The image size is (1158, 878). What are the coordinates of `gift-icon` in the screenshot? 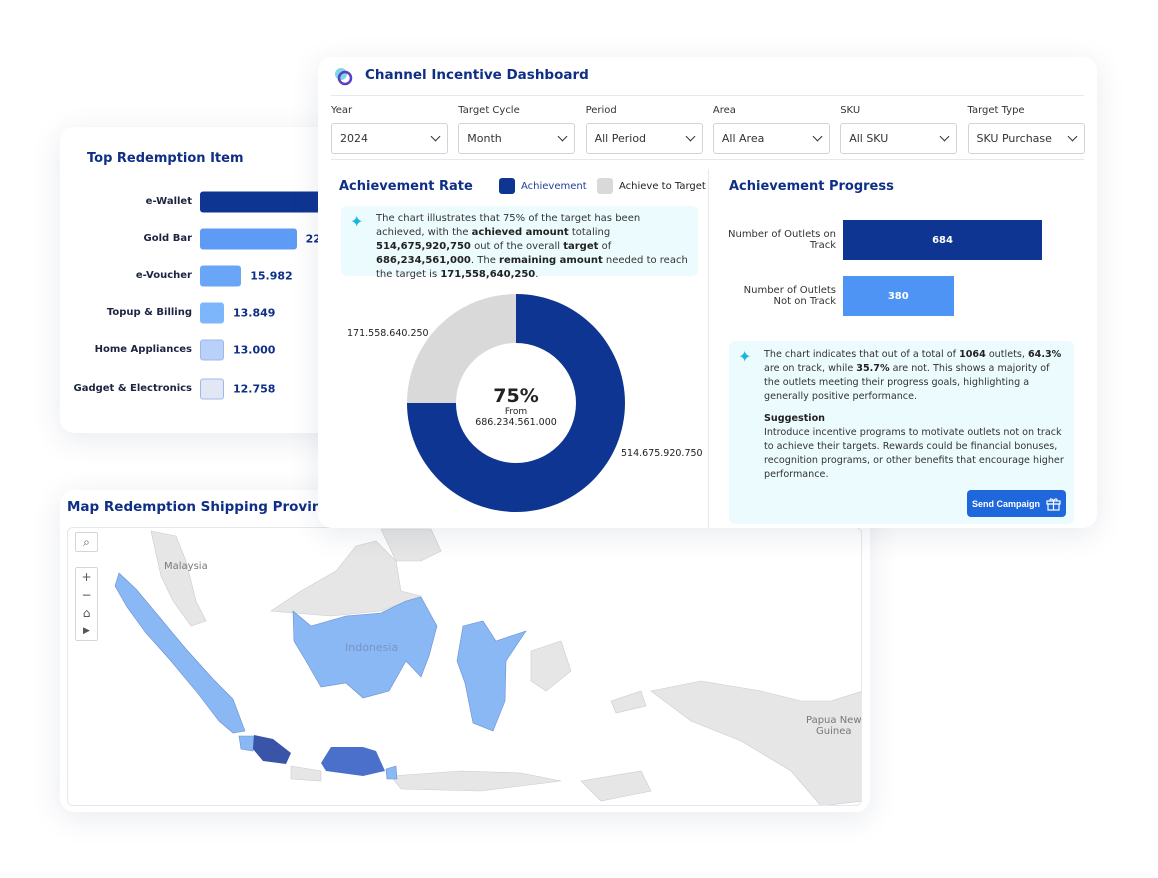 It's located at (1053, 504).